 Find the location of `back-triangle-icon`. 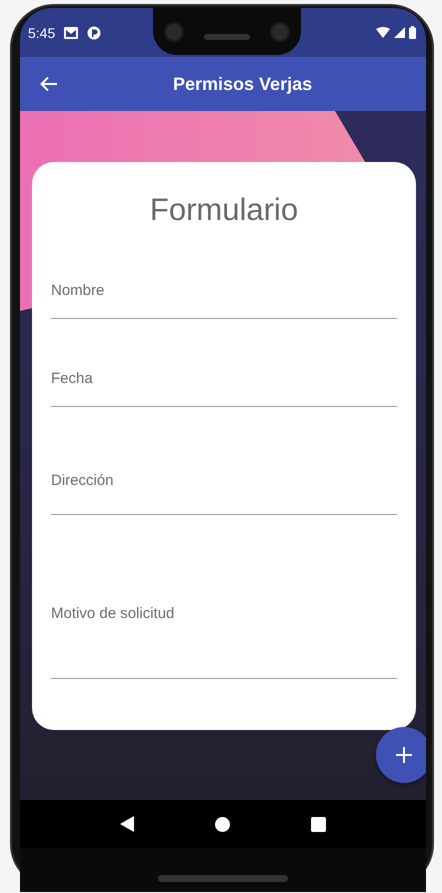

back-triangle-icon is located at coordinates (127, 824).